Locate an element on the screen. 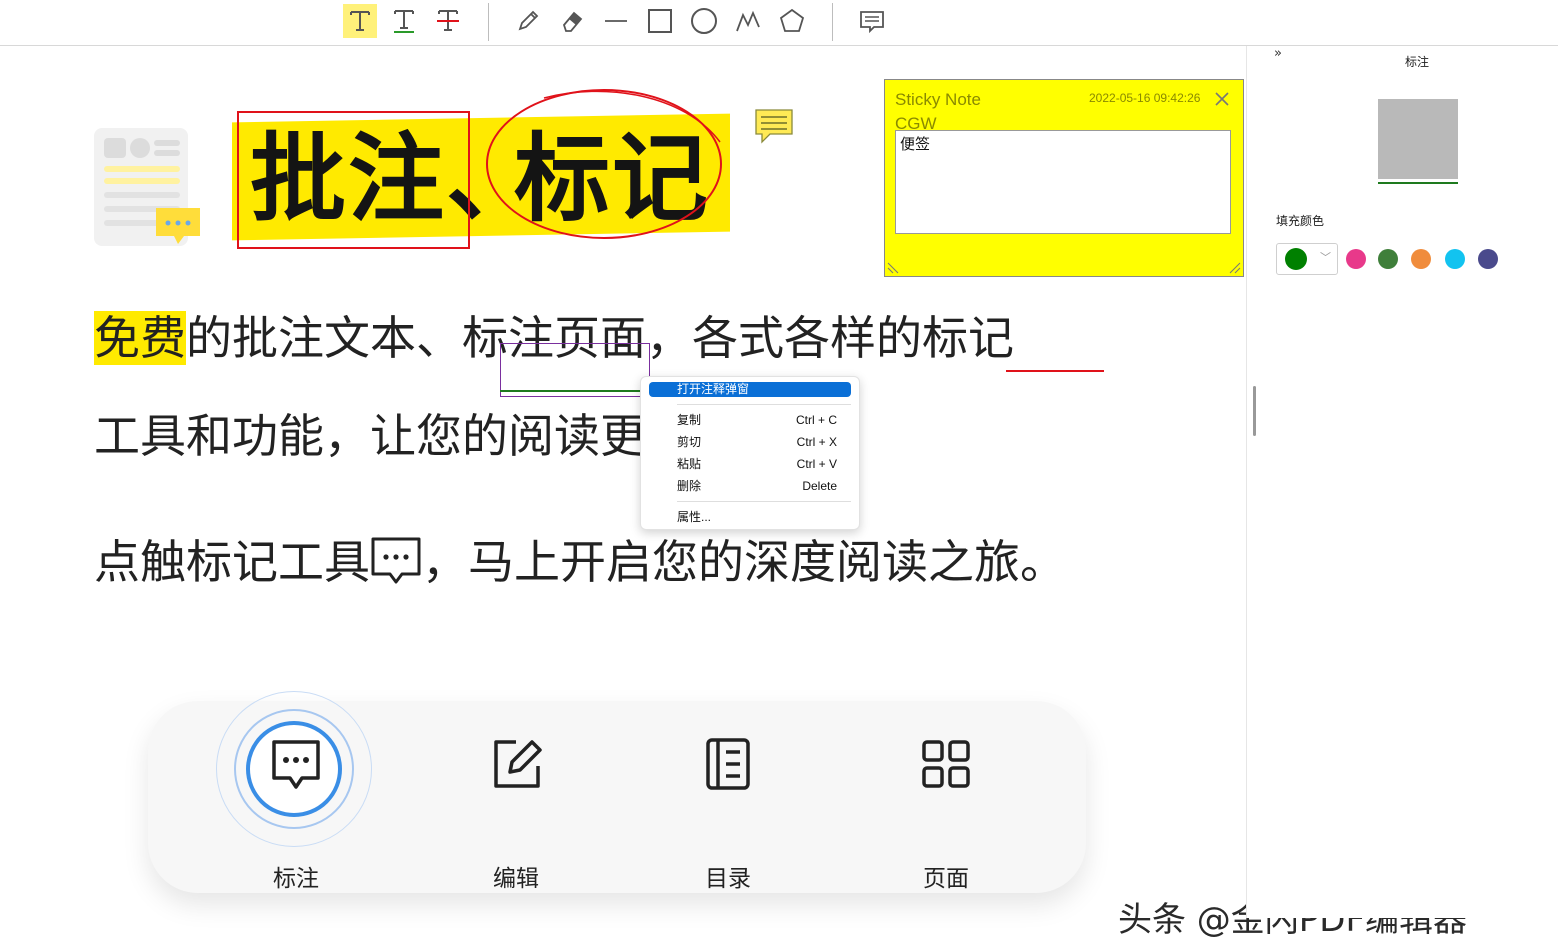 Image resolution: width=1558 pixels, height=941 pixels. text-segment: ，马上开启您的深度阅读之旅。 is located at coordinates (744, 562).